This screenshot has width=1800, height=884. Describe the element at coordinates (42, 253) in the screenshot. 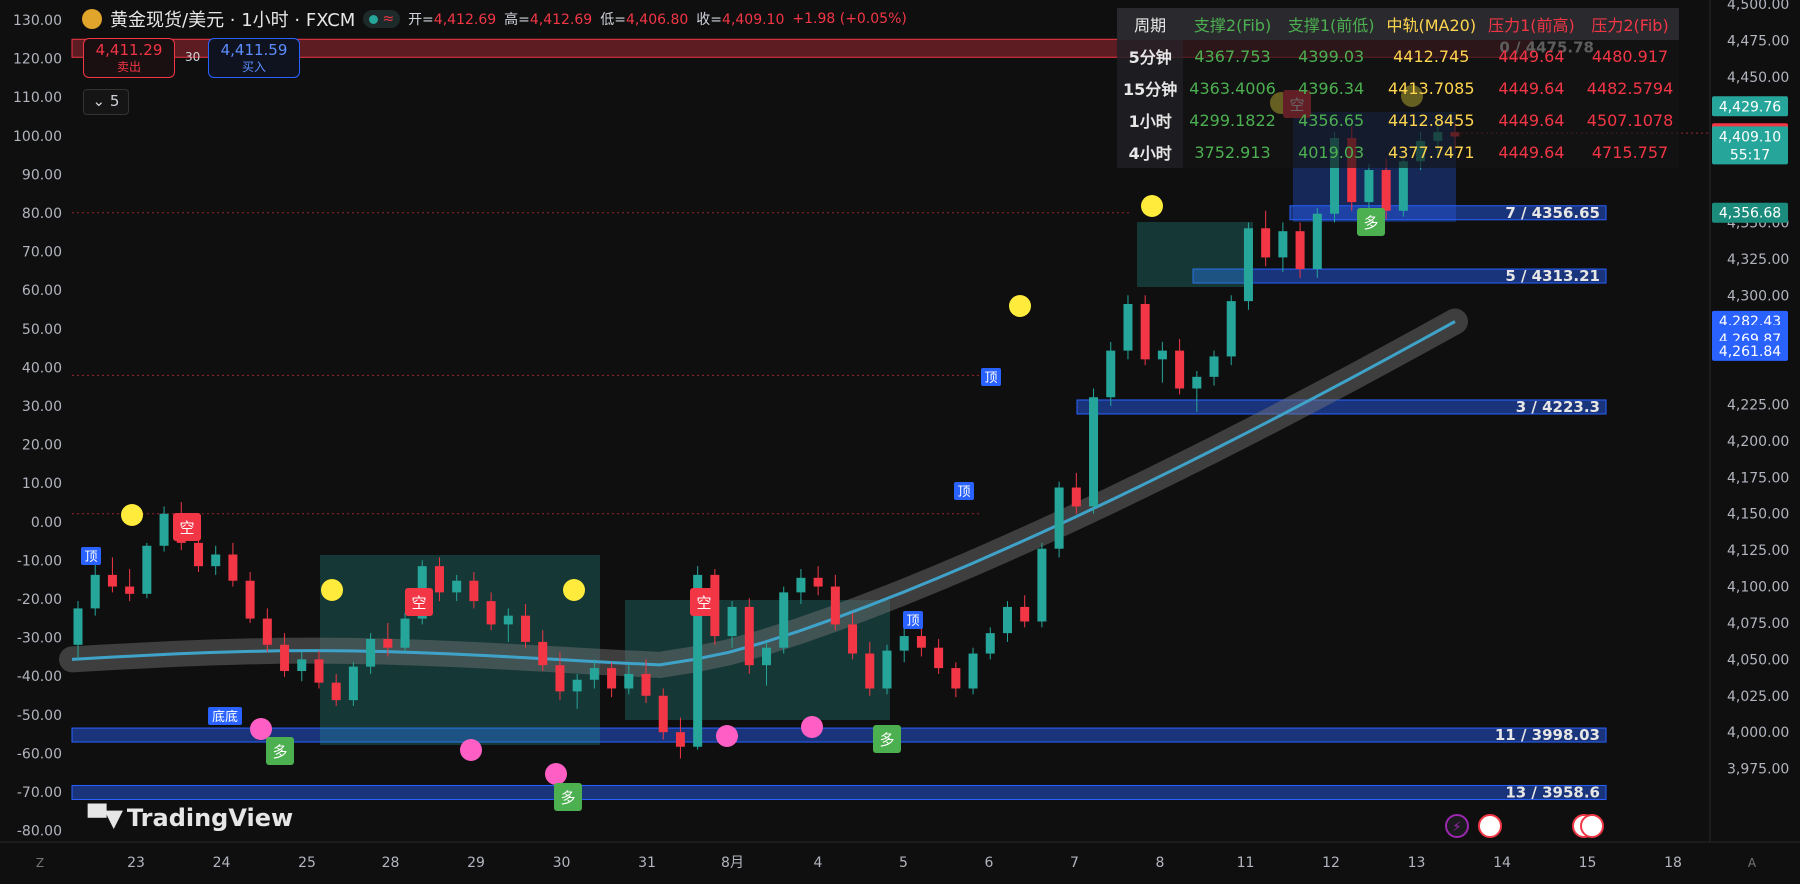

I see `left-axis-tick: 70.00` at that location.